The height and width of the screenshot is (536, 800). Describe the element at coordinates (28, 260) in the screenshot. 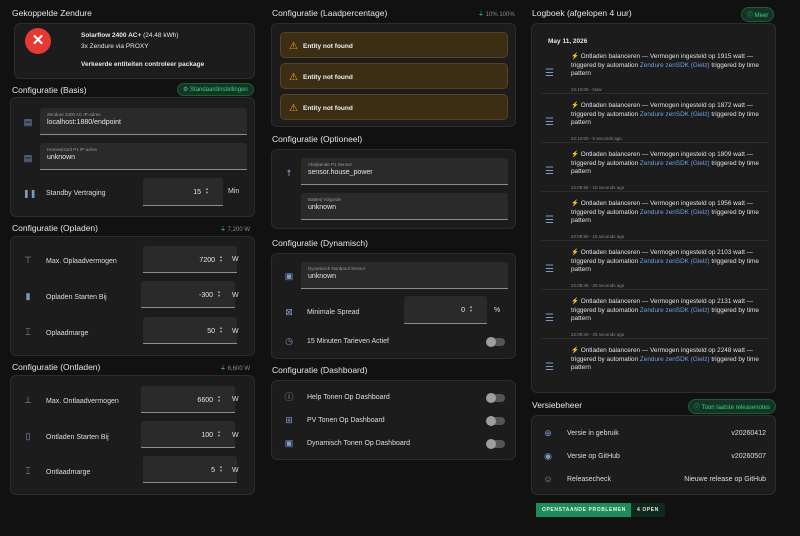

I see `arrow-up-icon: ⊤` at that location.